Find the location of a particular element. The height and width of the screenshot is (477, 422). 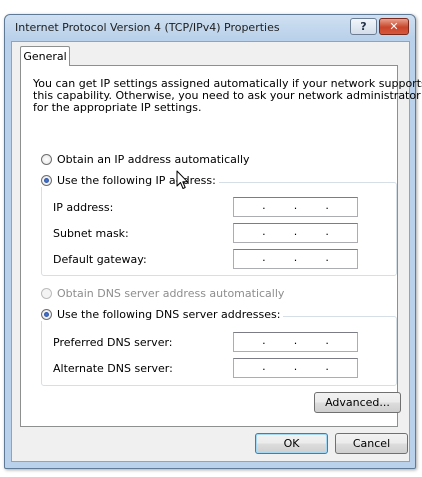

default-gateway-label: Default gateway: is located at coordinates (100, 259).